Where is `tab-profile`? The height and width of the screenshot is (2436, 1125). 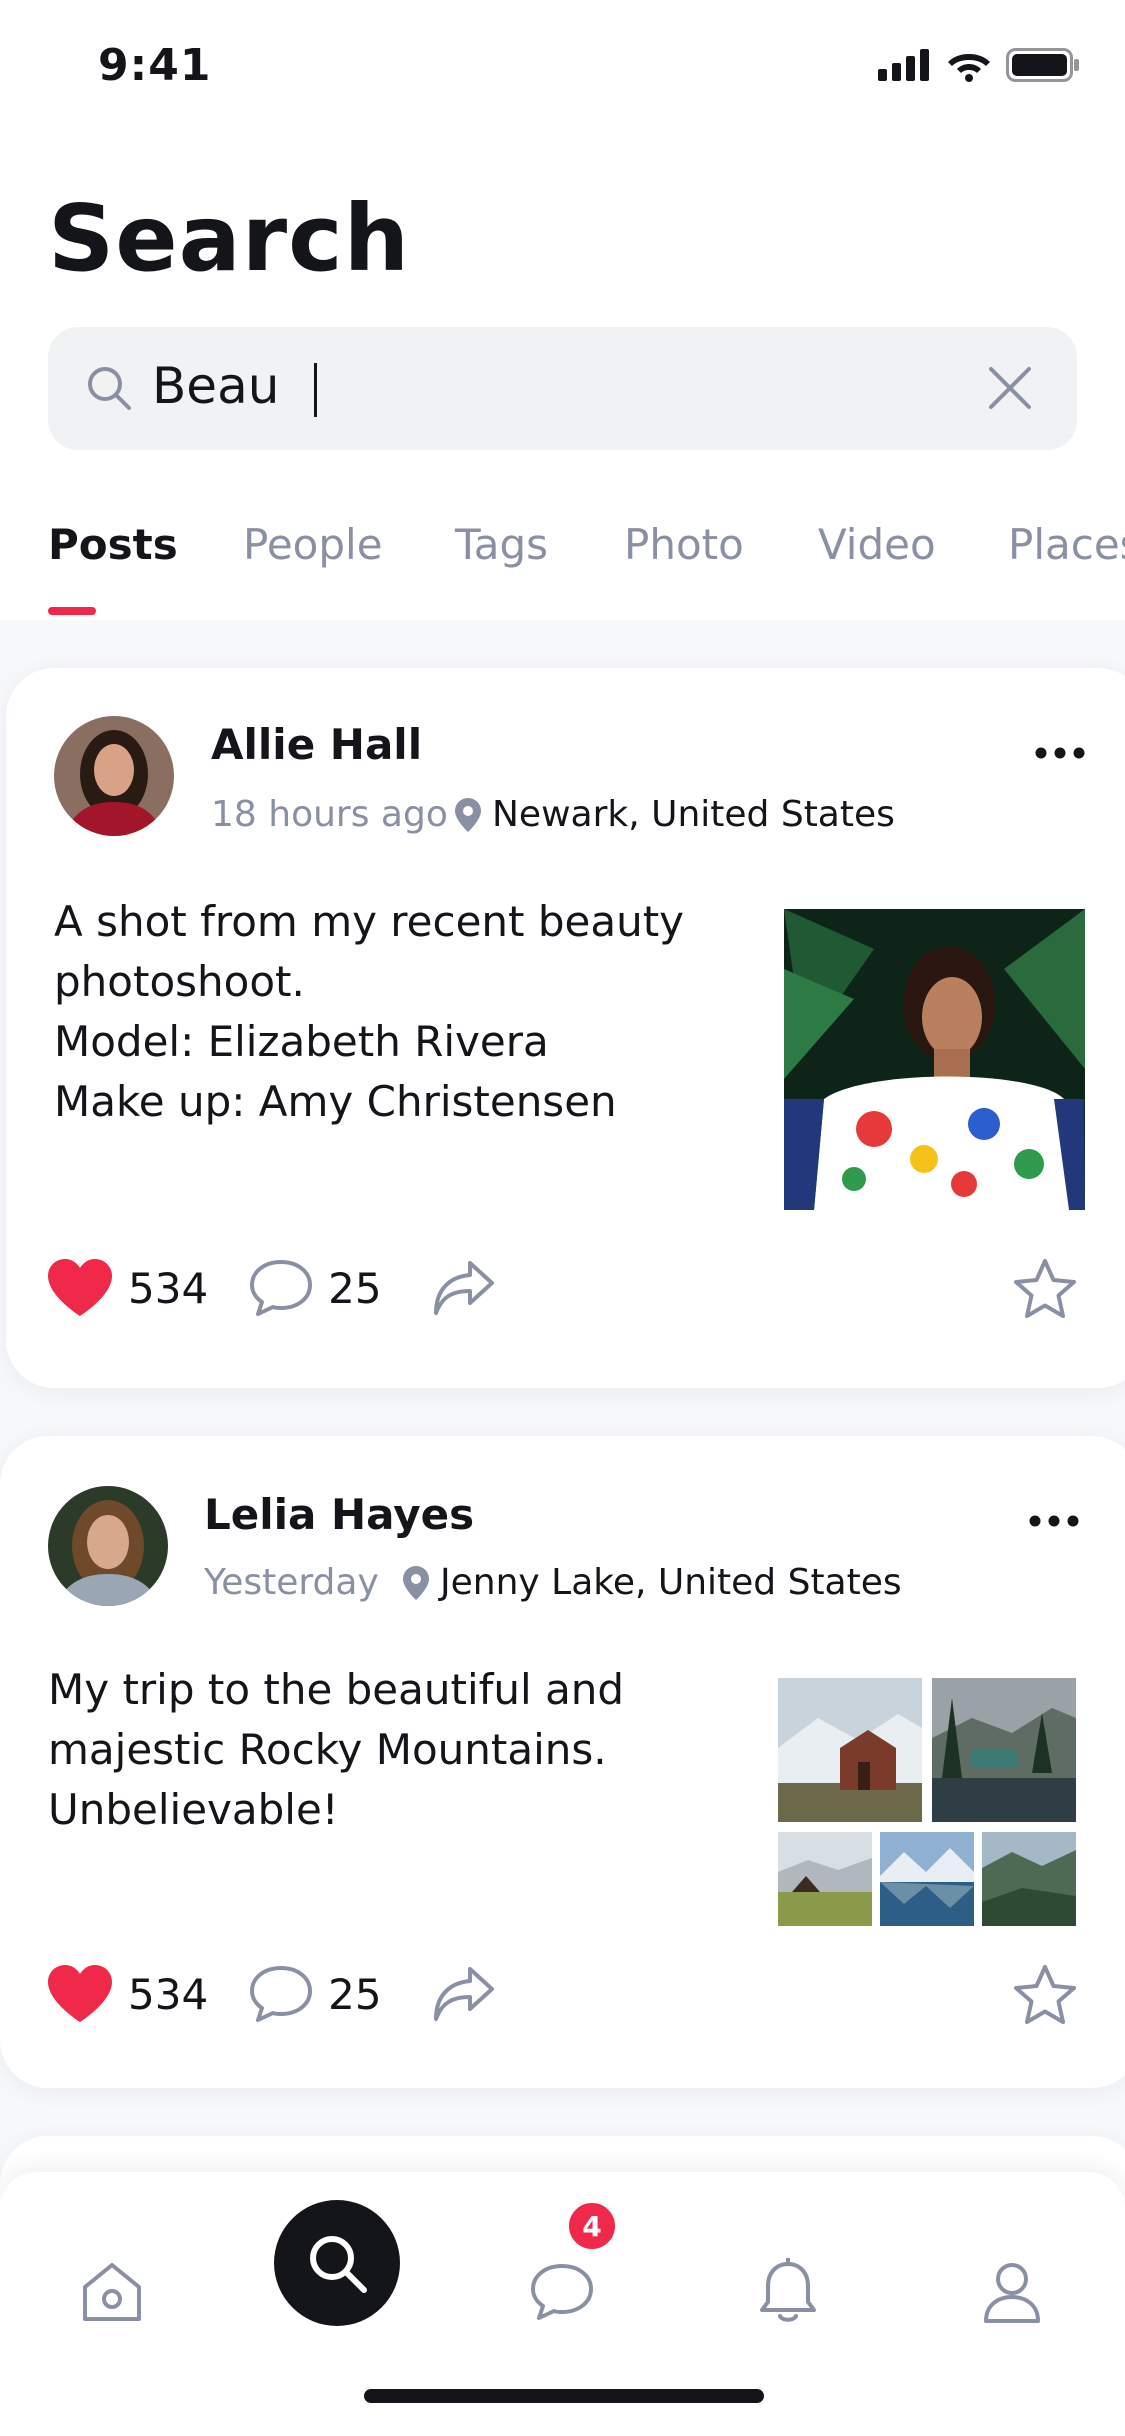
tab-profile is located at coordinates (1012, 2292).